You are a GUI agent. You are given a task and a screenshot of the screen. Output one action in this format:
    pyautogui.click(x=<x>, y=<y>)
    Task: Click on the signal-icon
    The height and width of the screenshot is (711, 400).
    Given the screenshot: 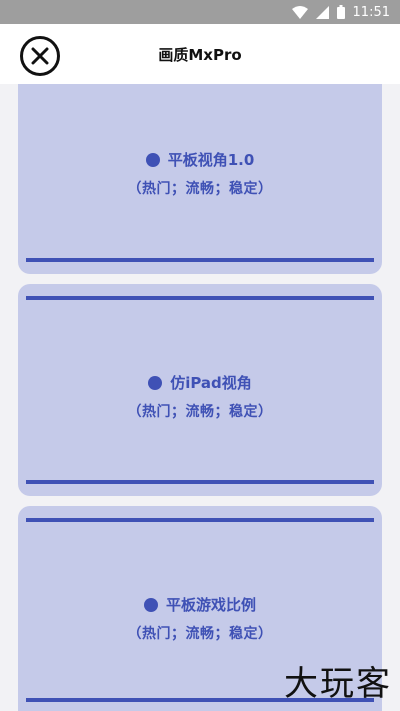 What is the action you would take?
    pyautogui.click(x=322, y=12)
    